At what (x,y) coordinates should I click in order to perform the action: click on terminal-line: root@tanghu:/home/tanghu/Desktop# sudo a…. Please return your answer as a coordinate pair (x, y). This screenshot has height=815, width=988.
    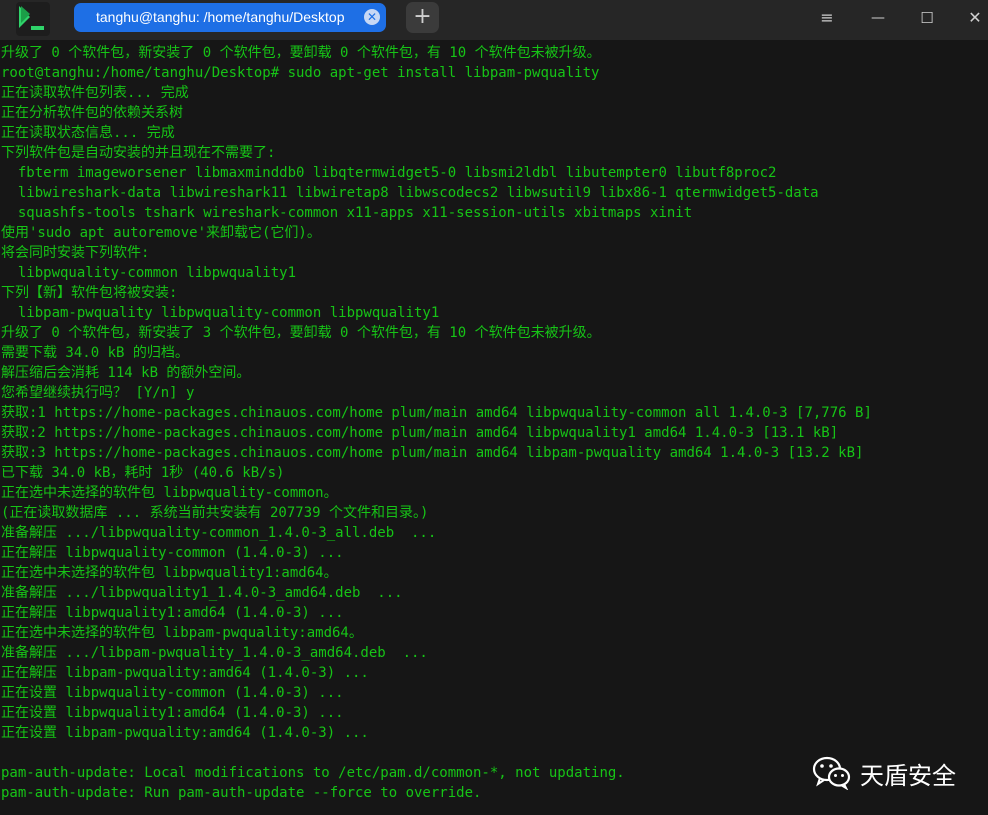
    Looking at the image, I should click on (300, 73).